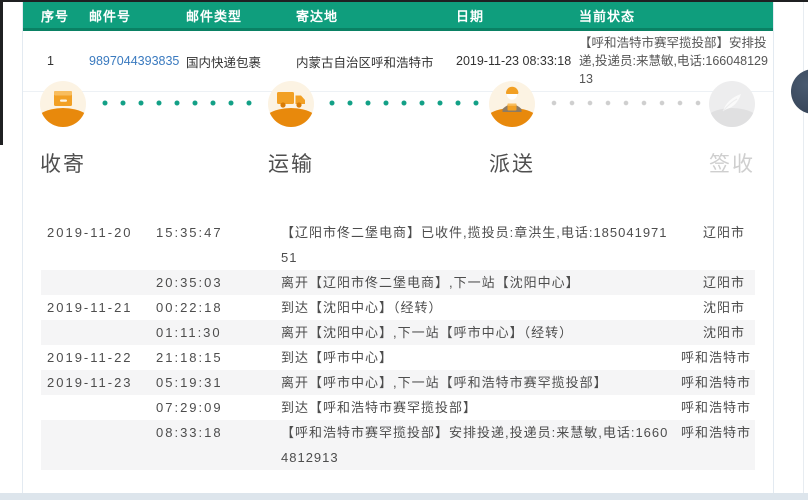 The height and width of the screenshot is (500, 808). Describe the element at coordinates (475, 445) in the screenshot. I see `event-desc: 【呼和浩特市赛罕揽投部】安排投递,投递员:来慧敏,电话:16604812913` at that location.